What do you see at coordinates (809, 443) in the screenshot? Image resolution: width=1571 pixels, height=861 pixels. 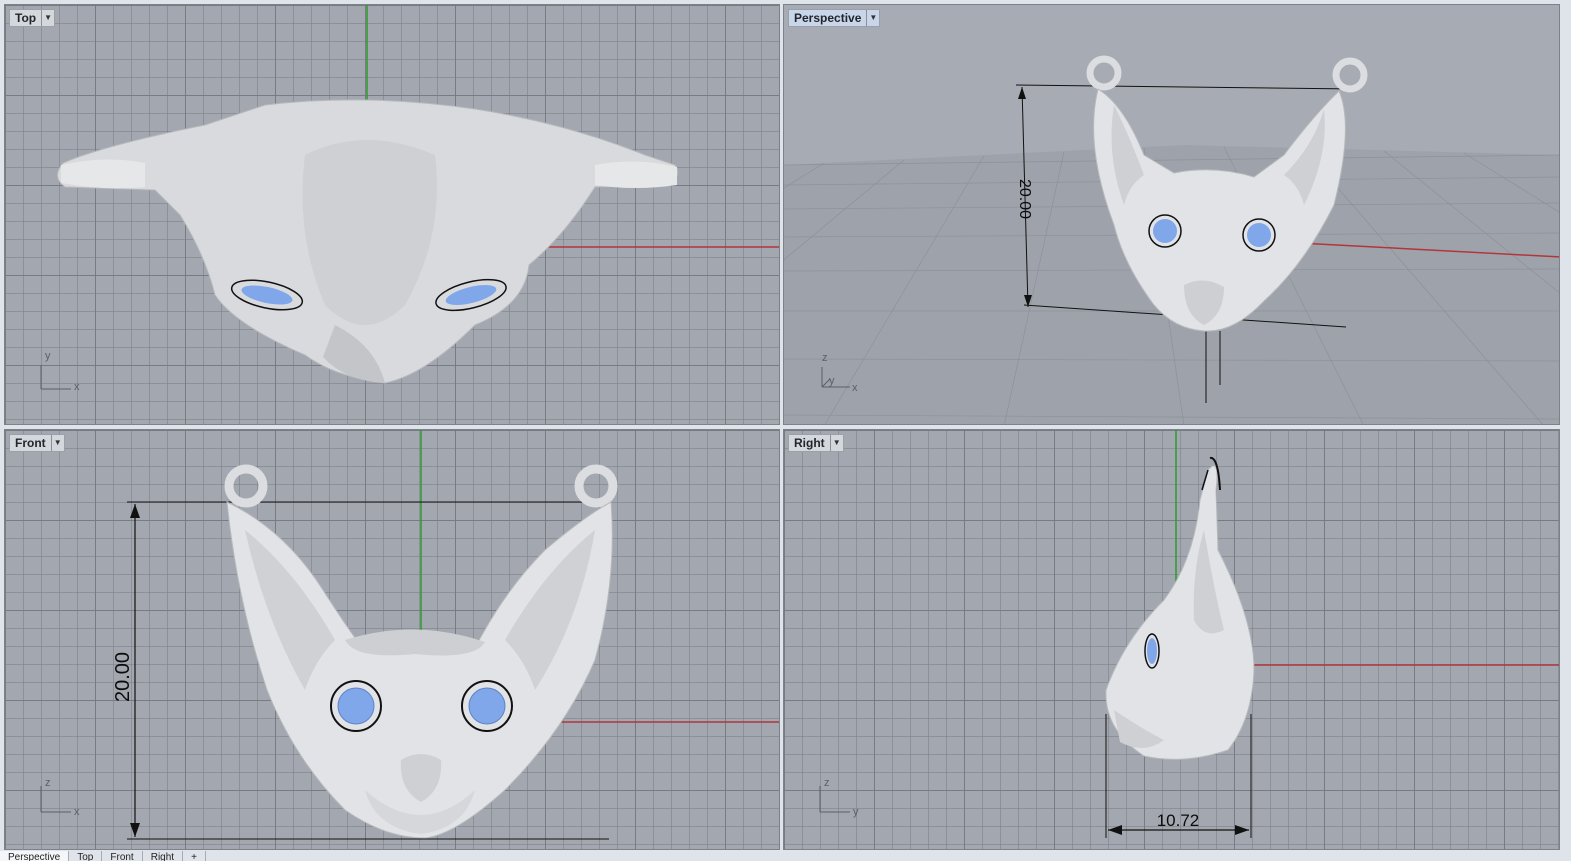 I see `viewport-title: Right` at bounding box center [809, 443].